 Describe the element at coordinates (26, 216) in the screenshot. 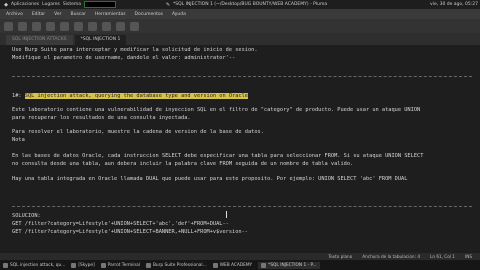

I see `editor-line: SOLUCION:` at that location.